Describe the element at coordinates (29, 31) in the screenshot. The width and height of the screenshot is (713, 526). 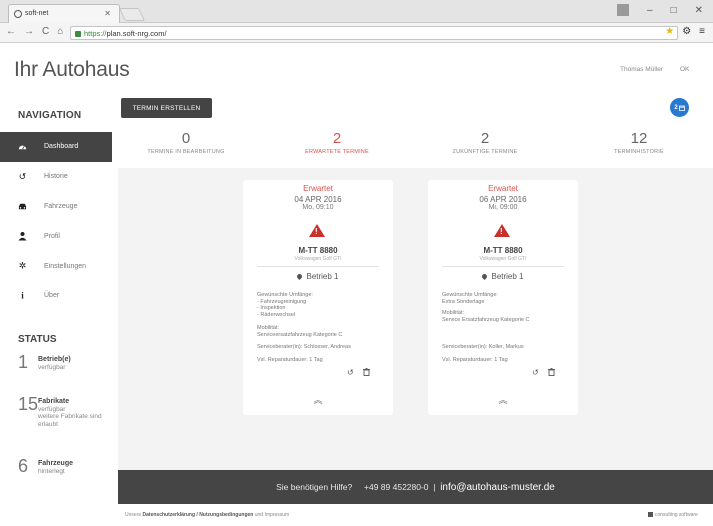
I see `forward-icon: →` at that location.